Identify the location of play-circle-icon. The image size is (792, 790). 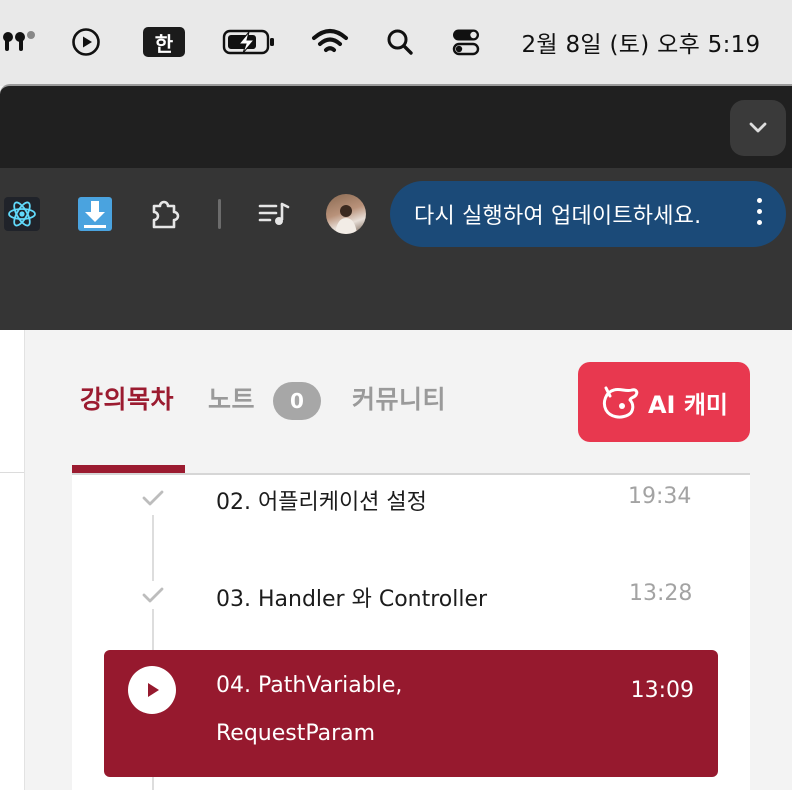
(86, 42).